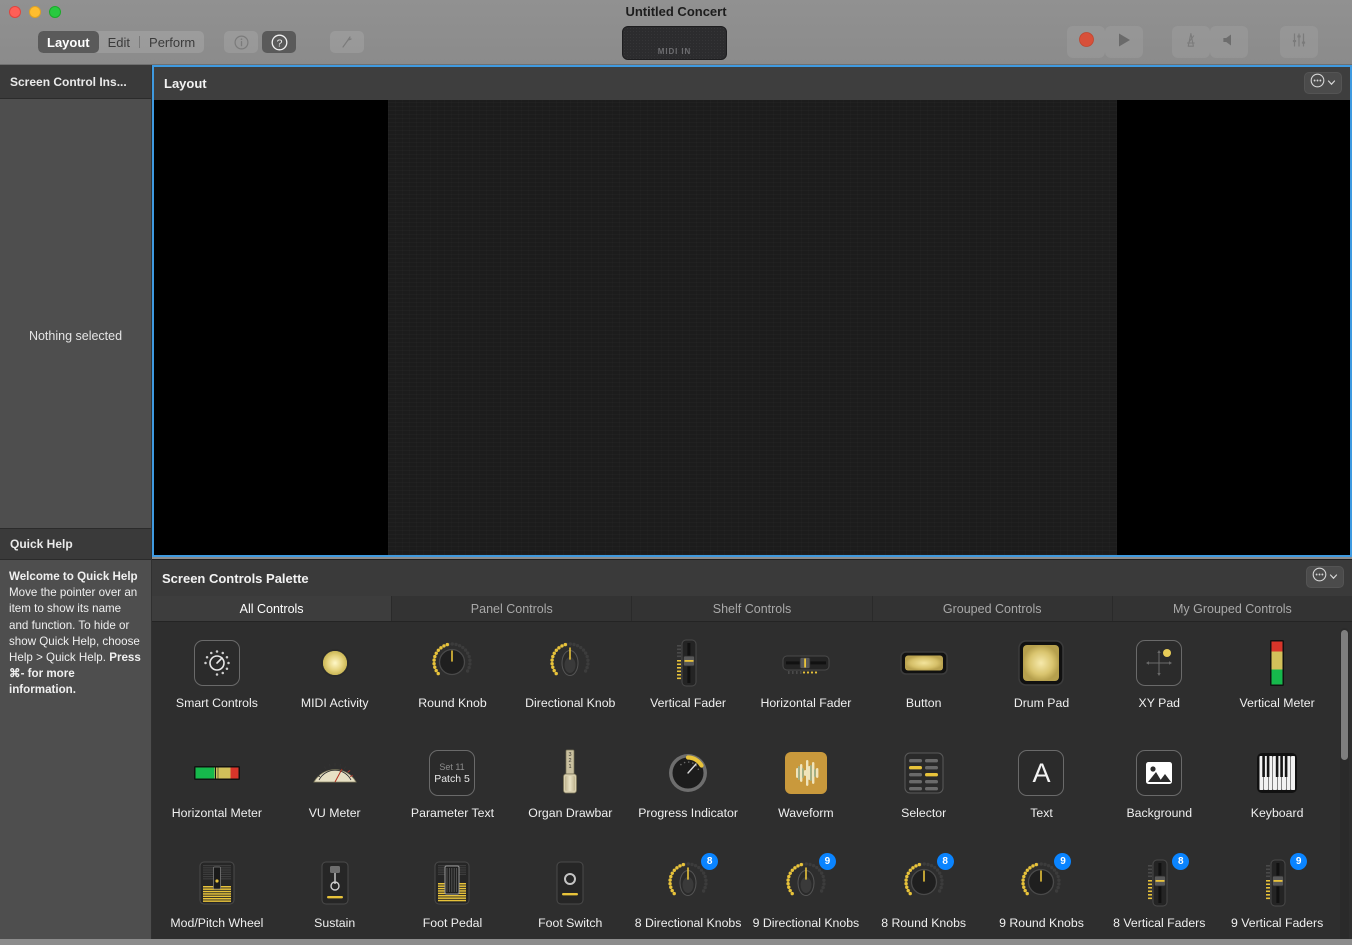 The image size is (1352, 945). I want to click on chevron-down-icon, so click(1333, 577).